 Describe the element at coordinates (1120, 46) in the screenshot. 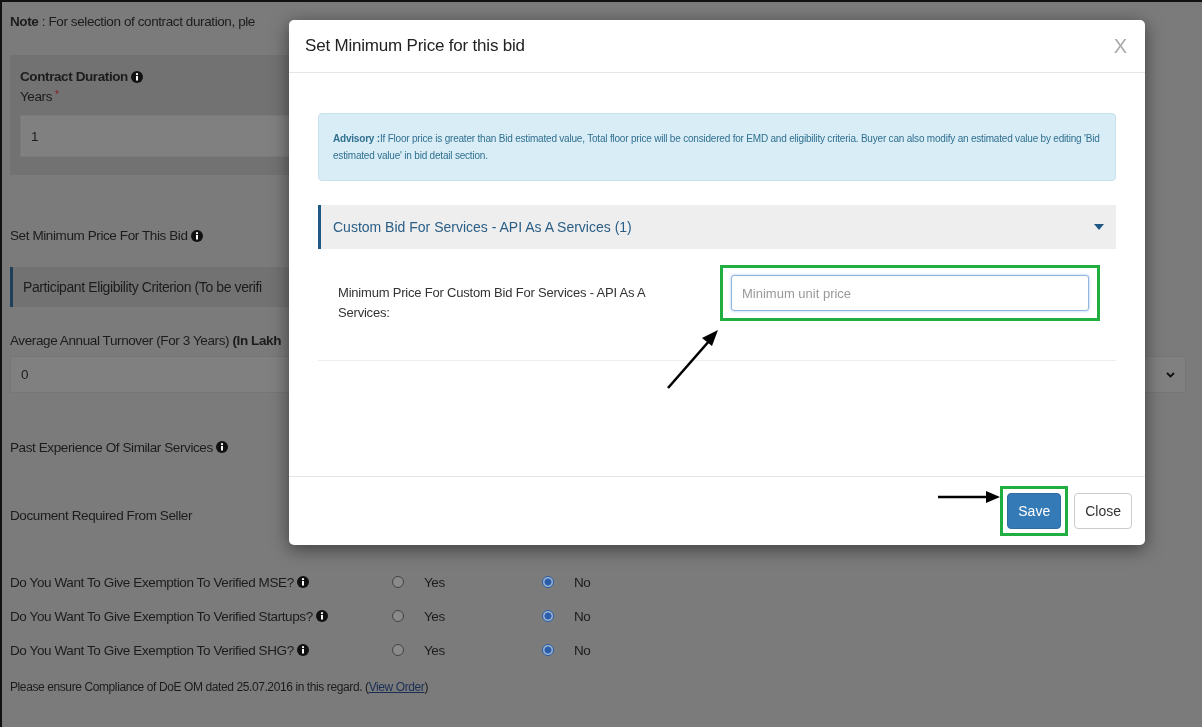

I see `close-button: X` at that location.